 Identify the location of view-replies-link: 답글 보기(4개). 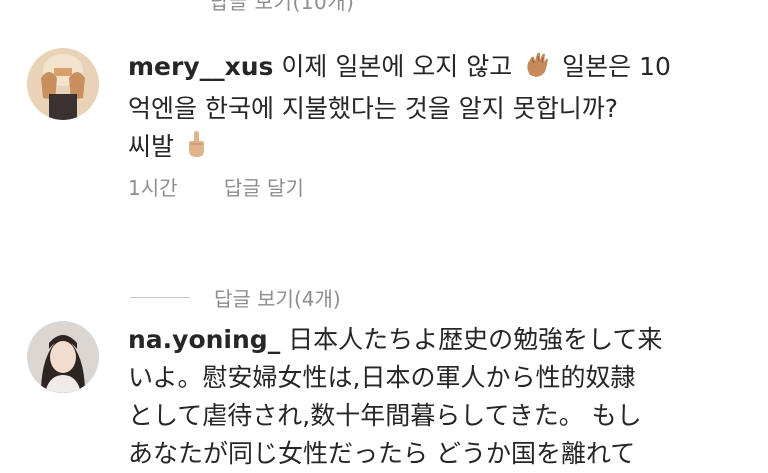
(235, 297).